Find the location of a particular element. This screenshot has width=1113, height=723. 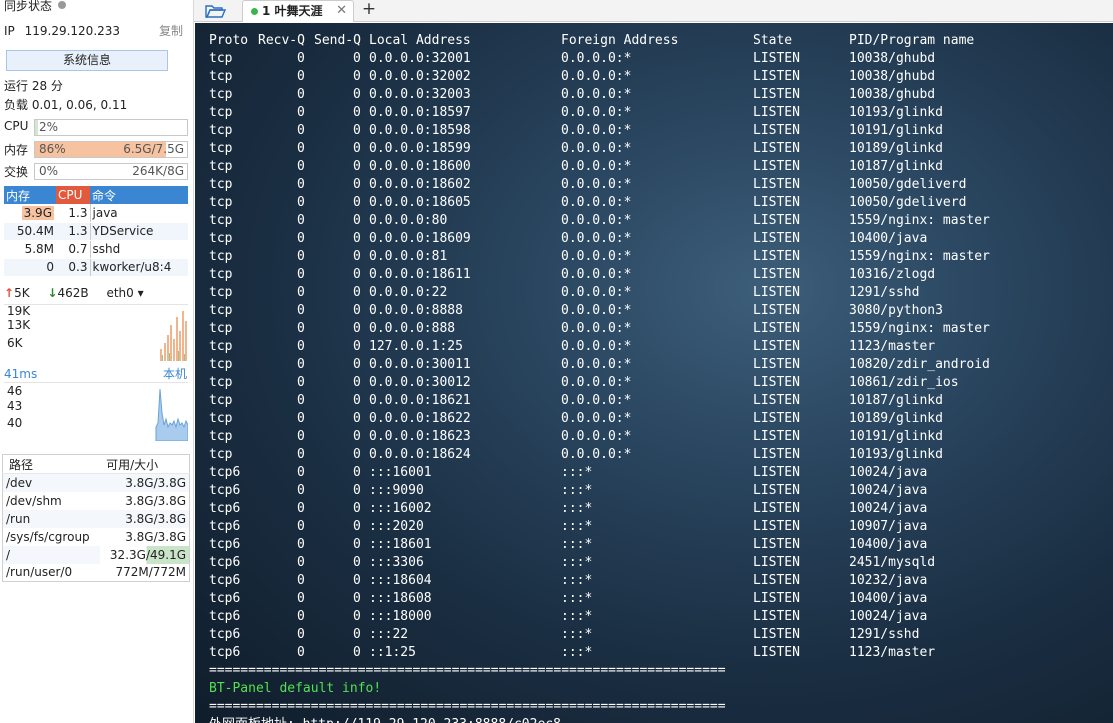

disk-row: /32.3G/49.1G is located at coordinates (96, 554).